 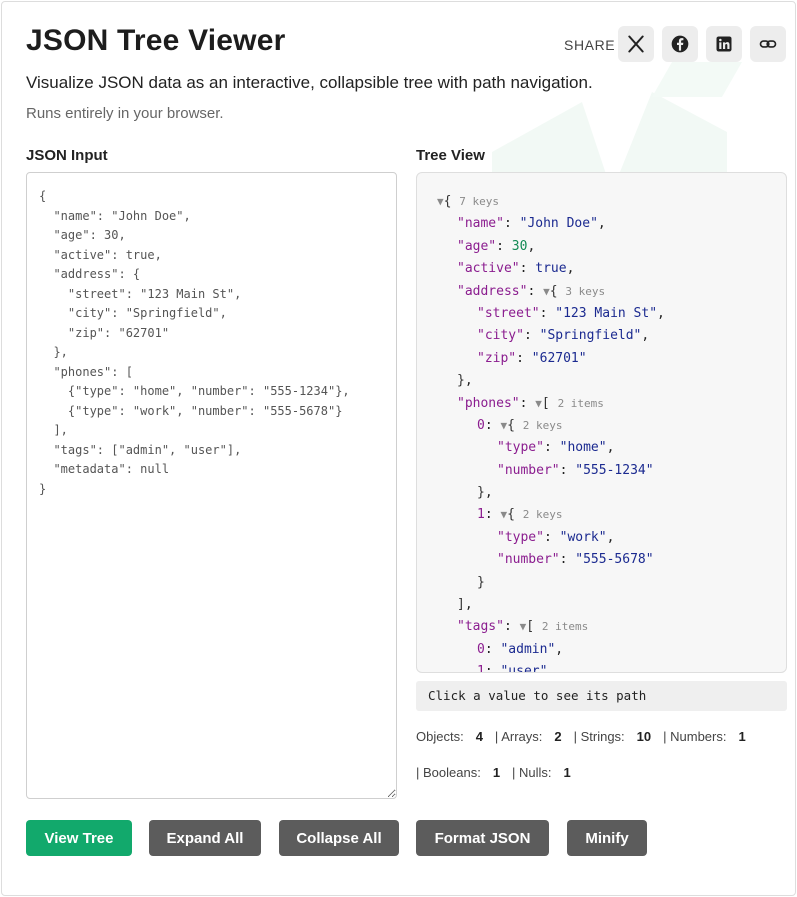 I want to click on json-input-label: JSON Input, so click(x=67, y=155).